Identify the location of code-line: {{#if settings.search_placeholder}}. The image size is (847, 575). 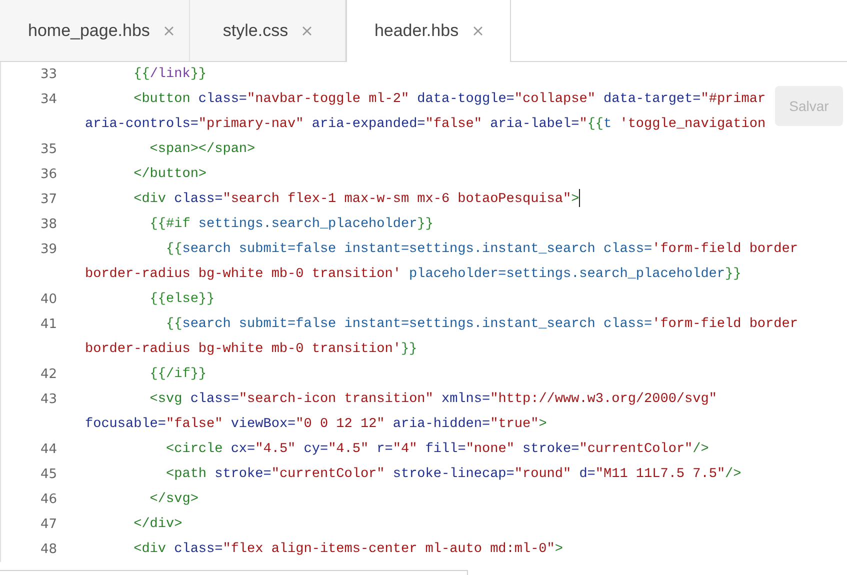
(291, 225).